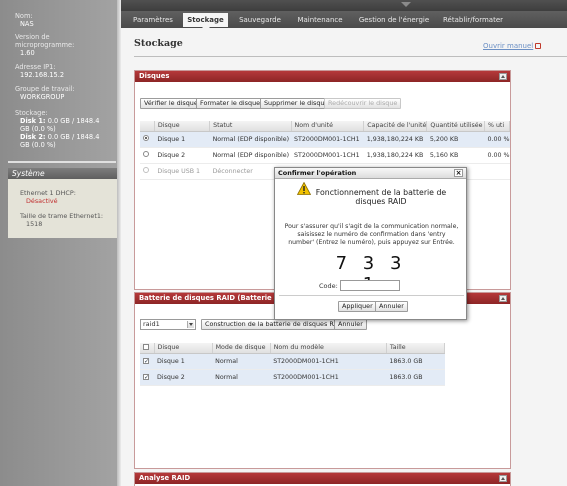 Image resolution: width=567 pixels, height=486 pixels. I want to click on tab-sauvegarde: Sauvegarde, so click(260, 20).